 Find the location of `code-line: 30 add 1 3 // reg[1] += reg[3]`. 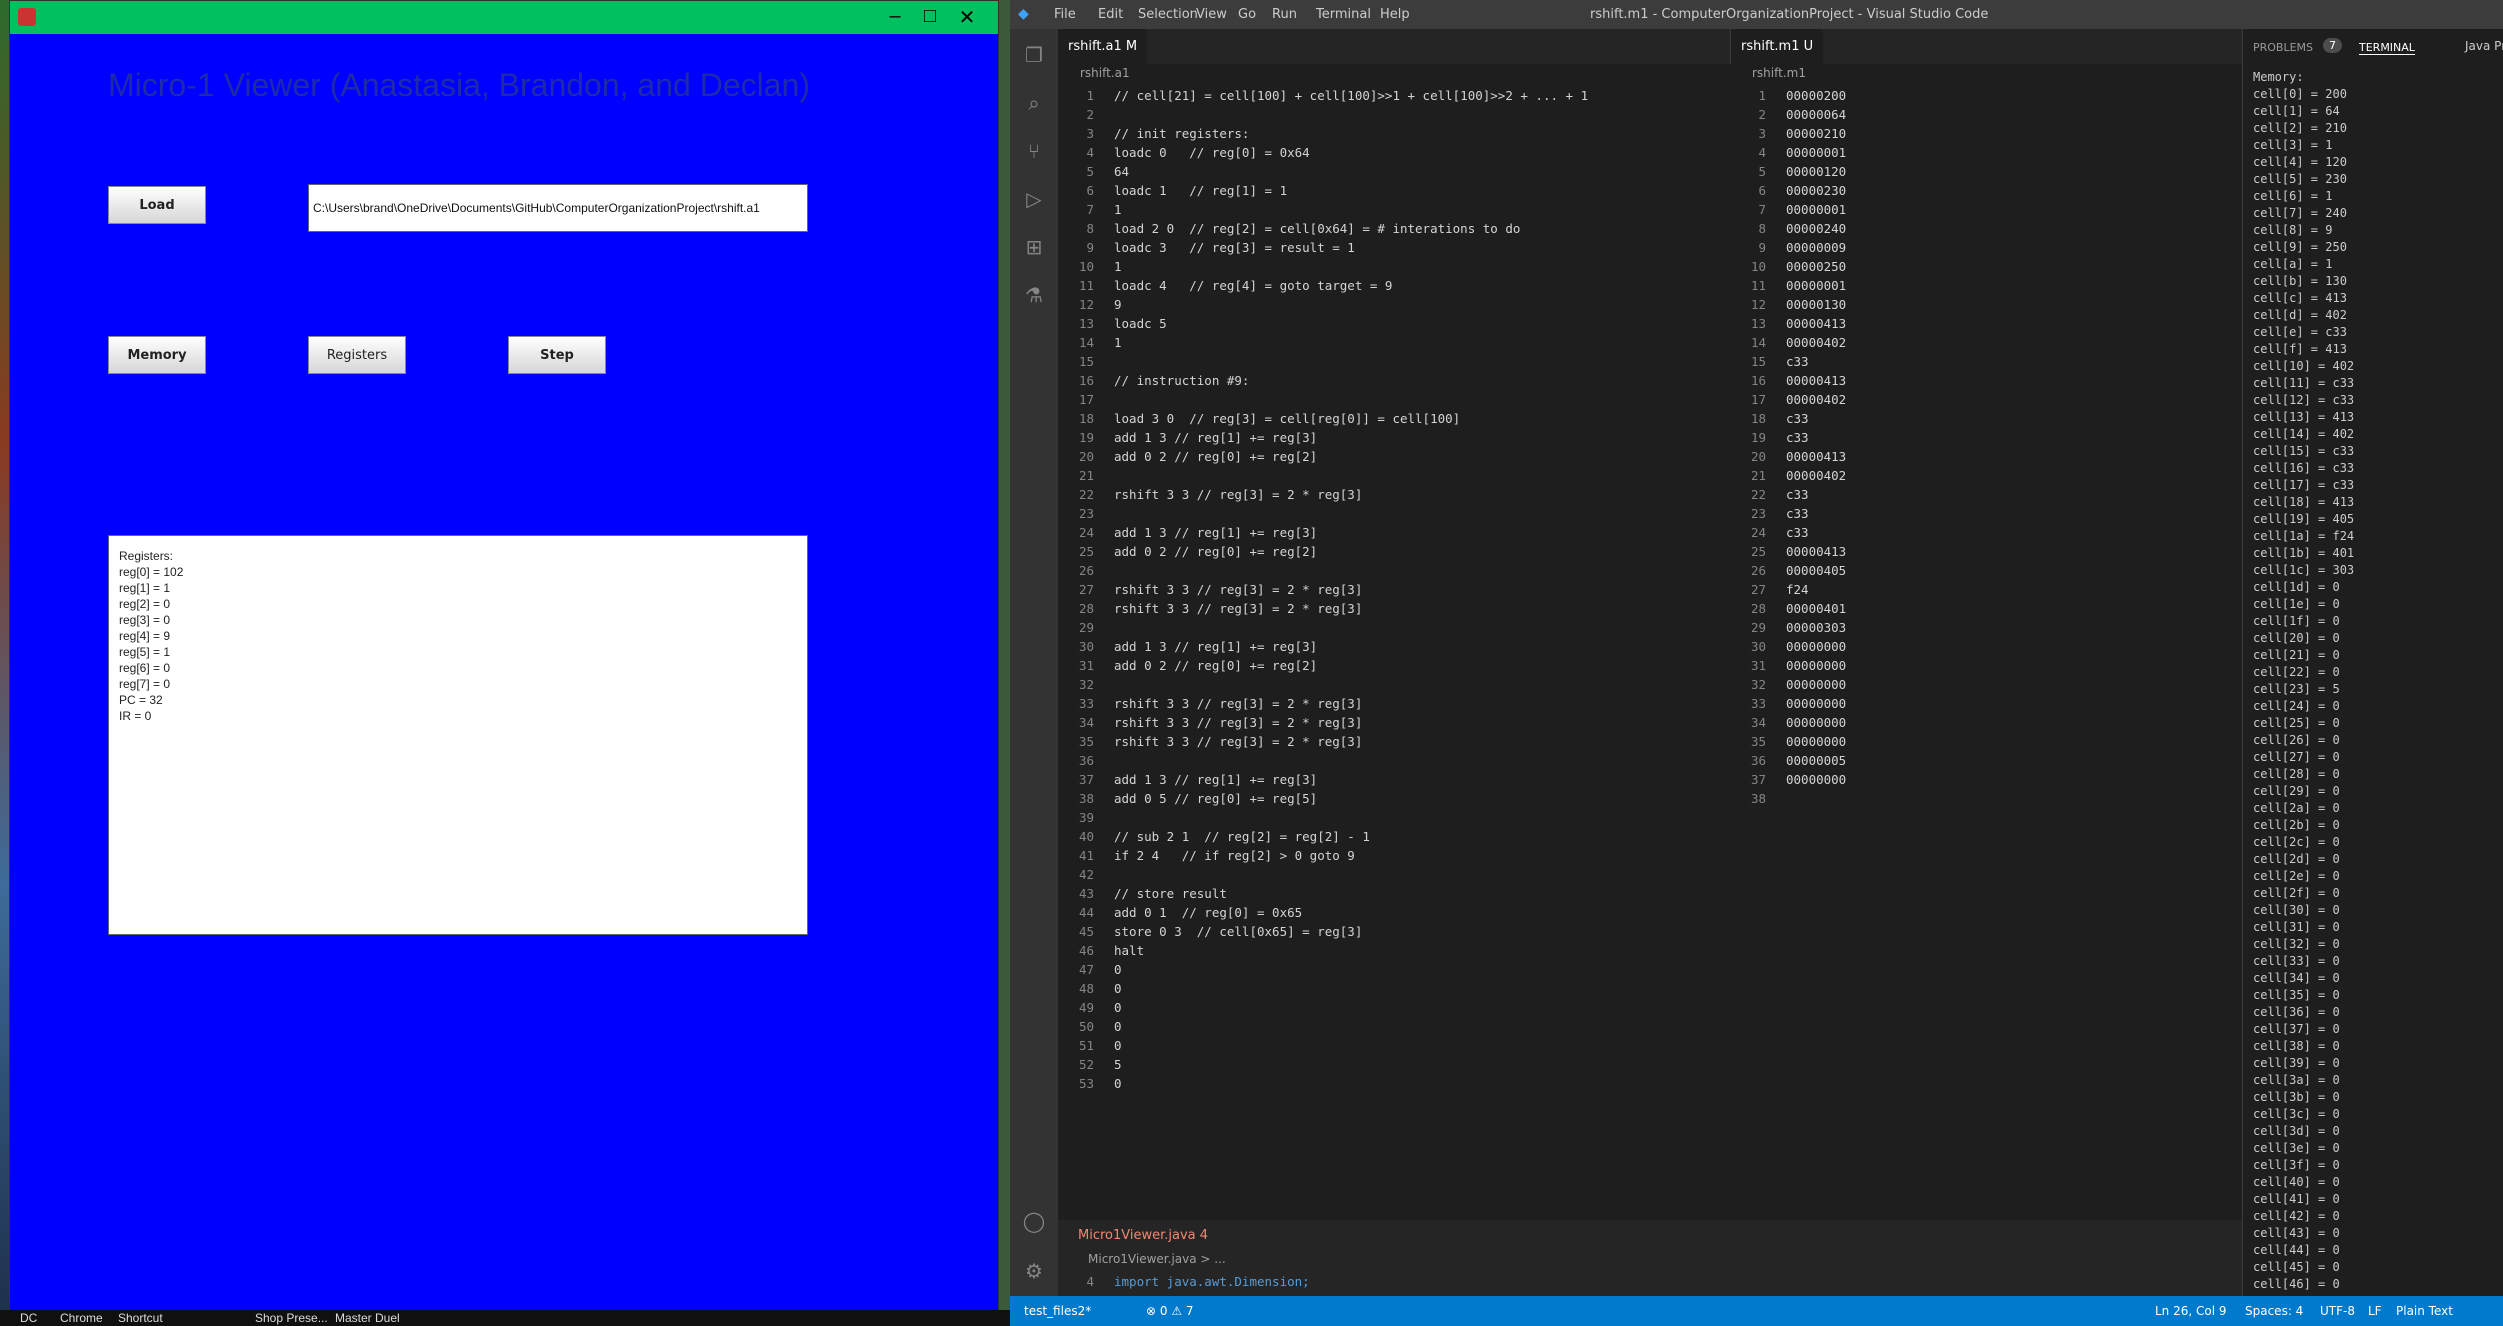

code-line: 30 add 1 3 // reg[1] += reg[3] is located at coordinates (1323, 646).